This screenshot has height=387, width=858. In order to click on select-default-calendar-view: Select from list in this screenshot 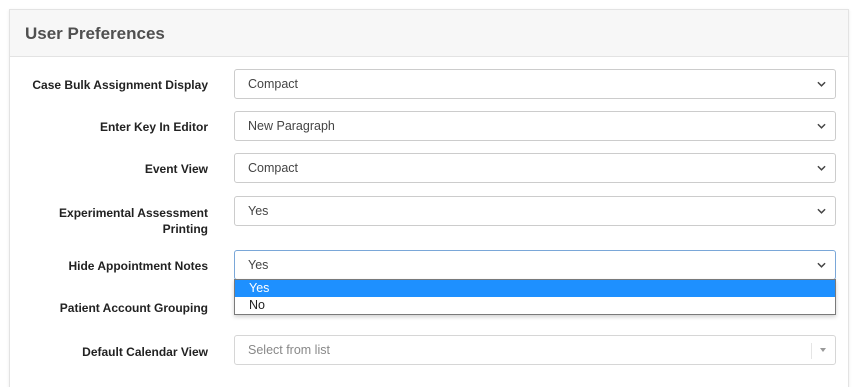, I will do `click(535, 350)`.